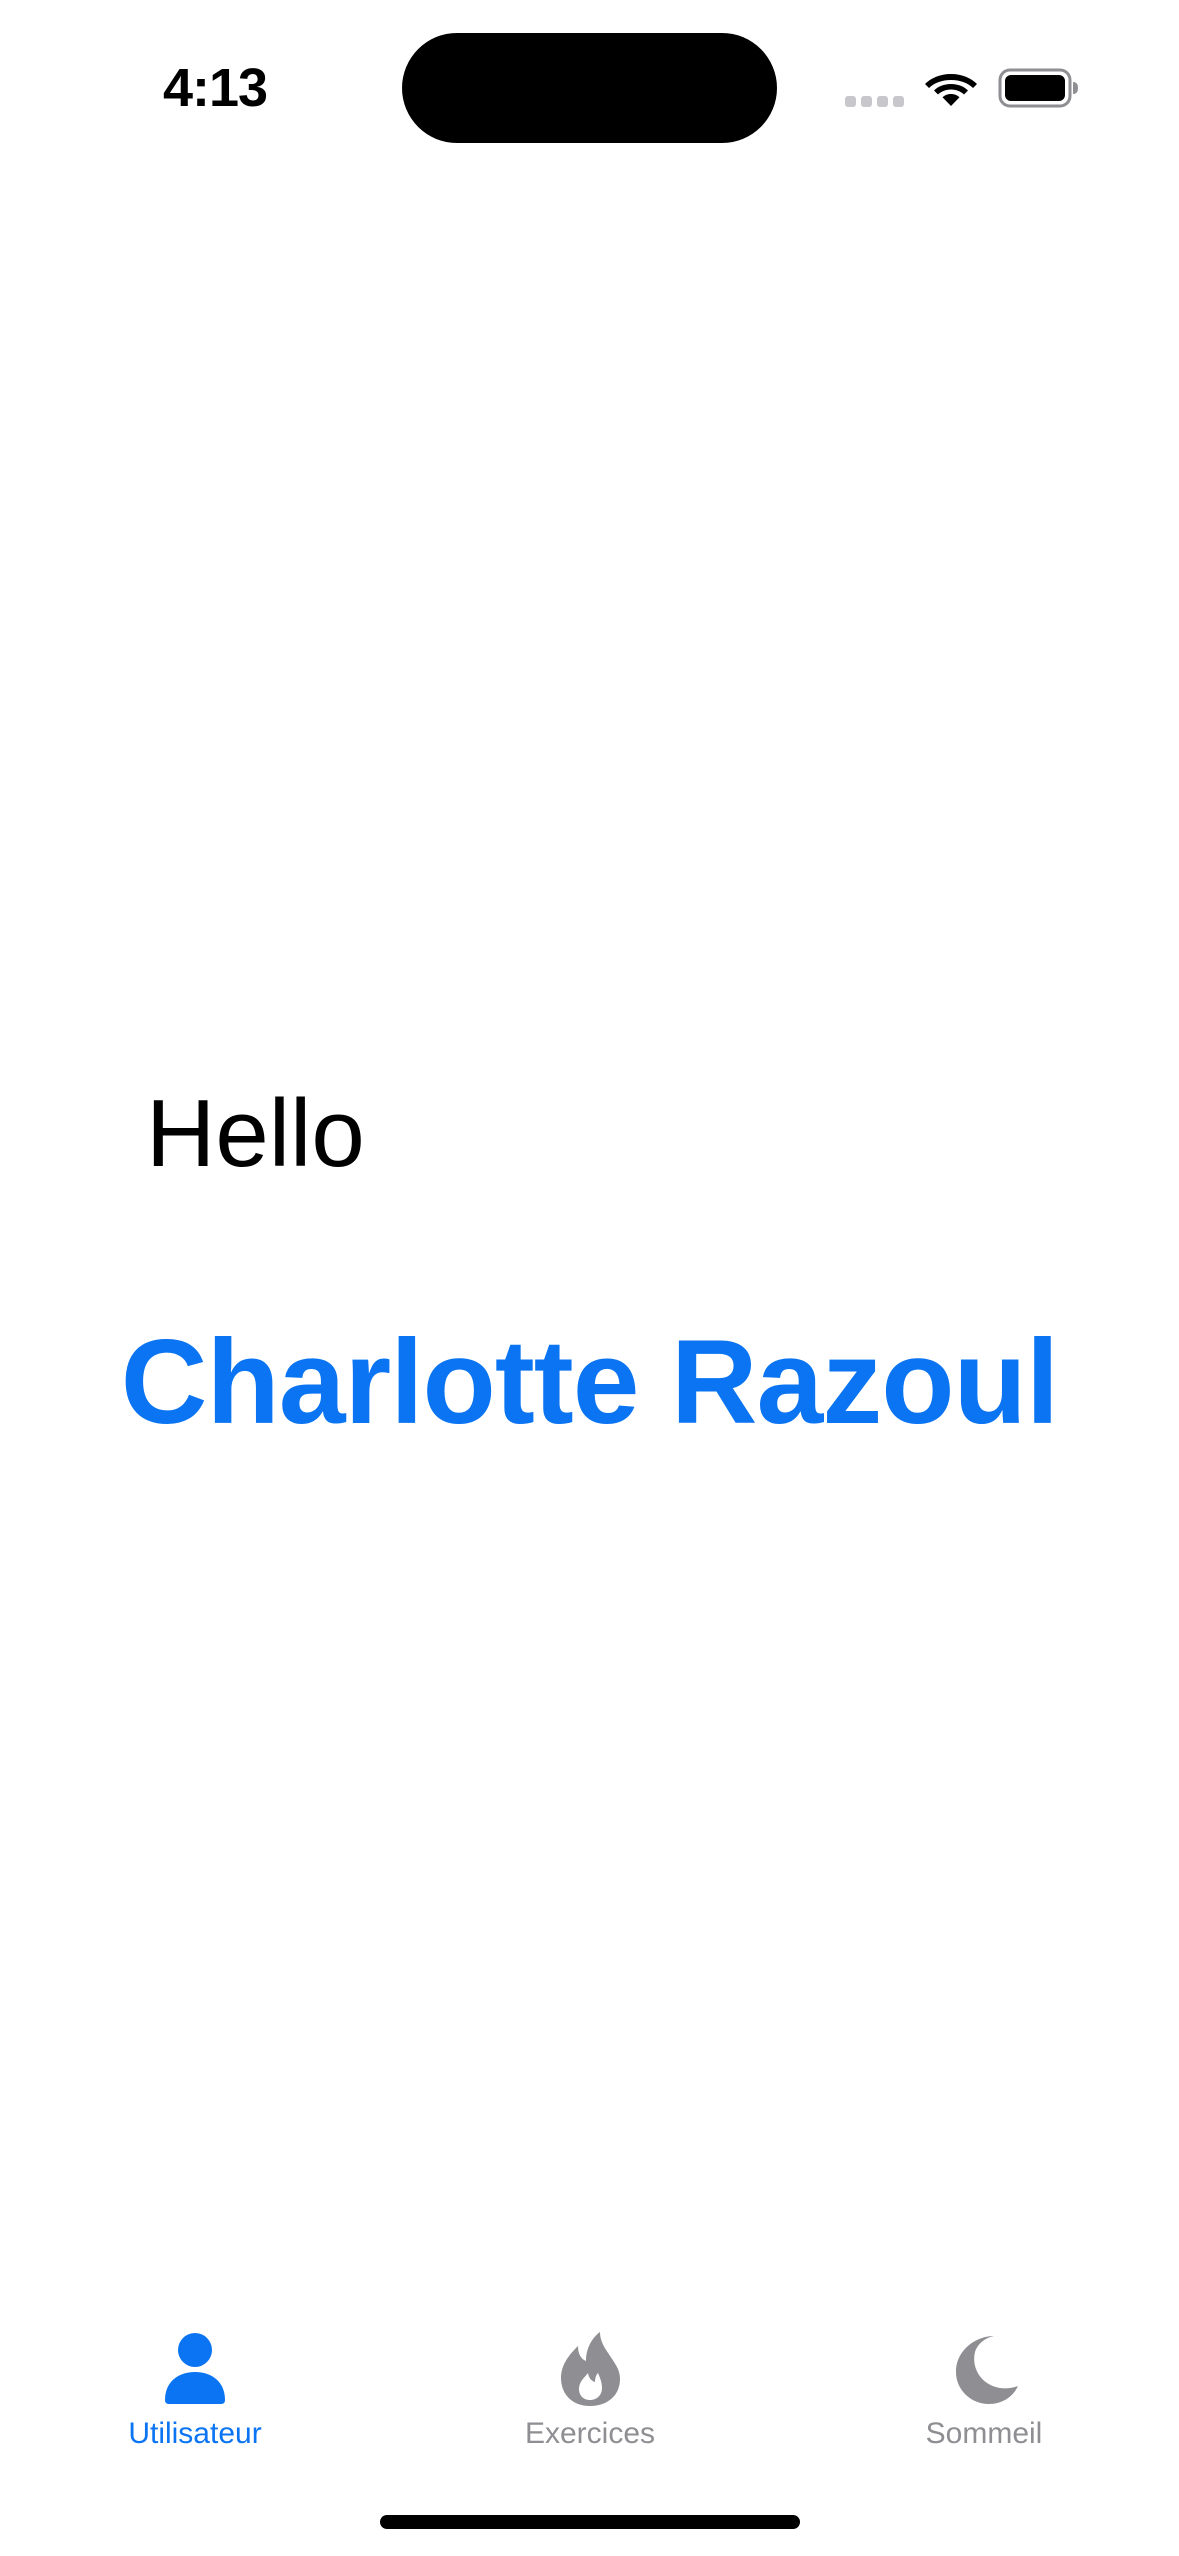  What do you see at coordinates (875, 102) in the screenshot?
I see `cellular-signal-icon` at bounding box center [875, 102].